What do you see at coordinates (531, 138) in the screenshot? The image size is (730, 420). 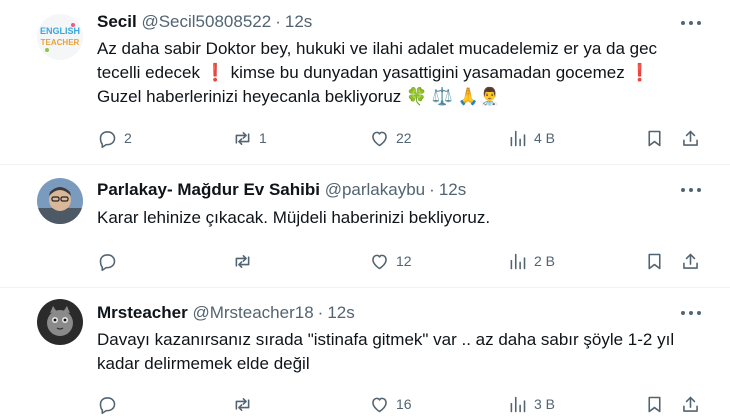 I see `views-button: 4 B` at bounding box center [531, 138].